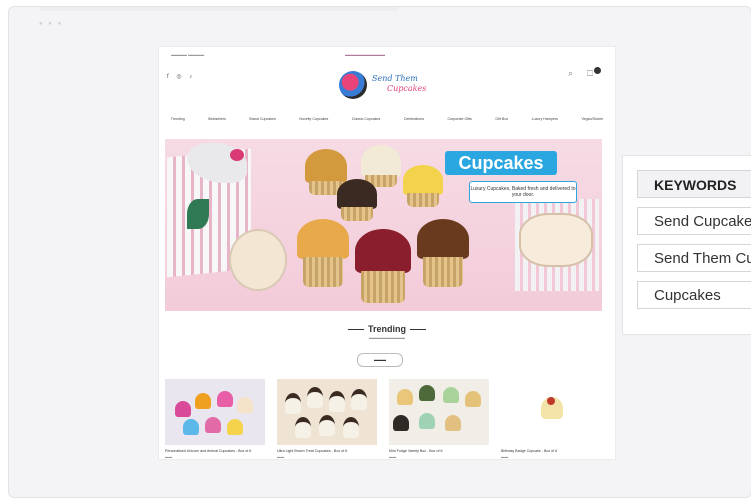 Image resolution: width=751 pixels, height=504 pixels. What do you see at coordinates (694, 295) in the screenshot?
I see `keyword-row: Cupcakes` at bounding box center [694, 295].